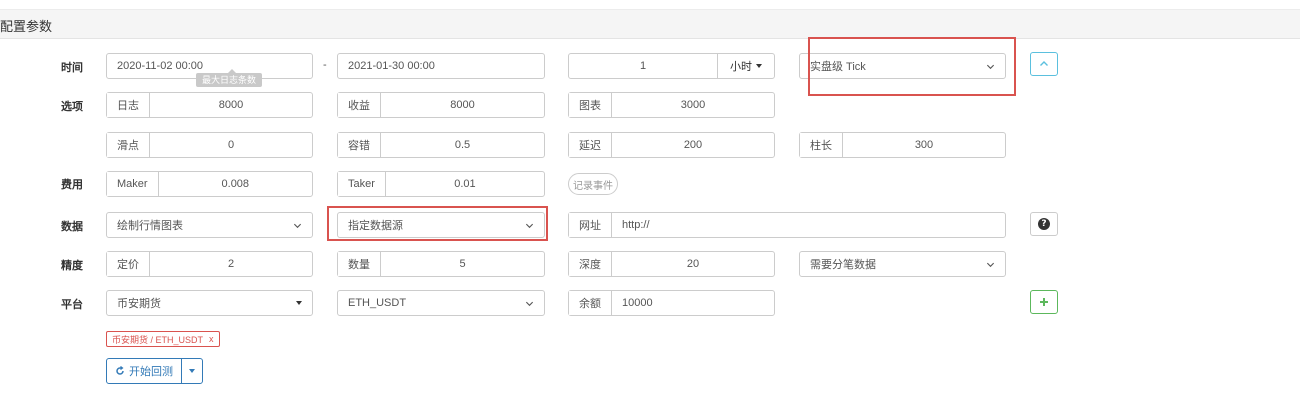 The height and width of the screenshot is (405, 1300). I want to click on log-input-group: 日志 8000, so click(209, 105).